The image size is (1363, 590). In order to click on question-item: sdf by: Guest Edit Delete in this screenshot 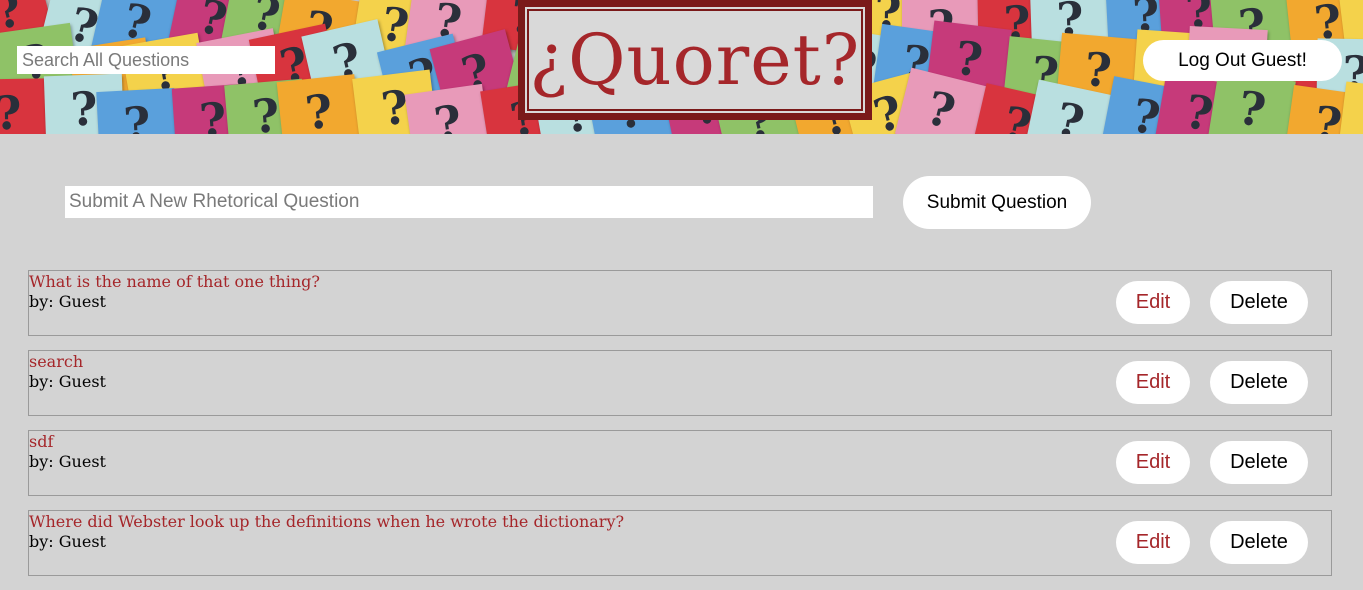, I will do `click(680, 463)`.